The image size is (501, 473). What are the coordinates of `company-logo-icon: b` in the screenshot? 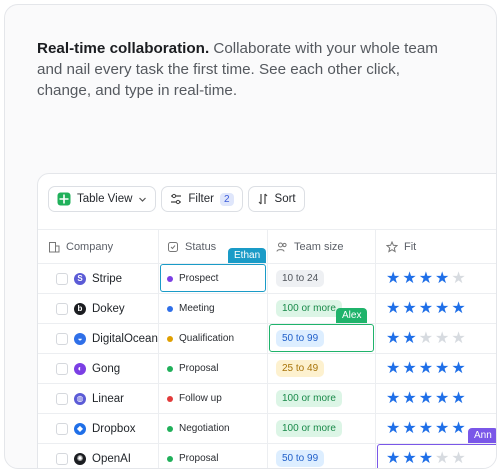 It's located at (80, 308).